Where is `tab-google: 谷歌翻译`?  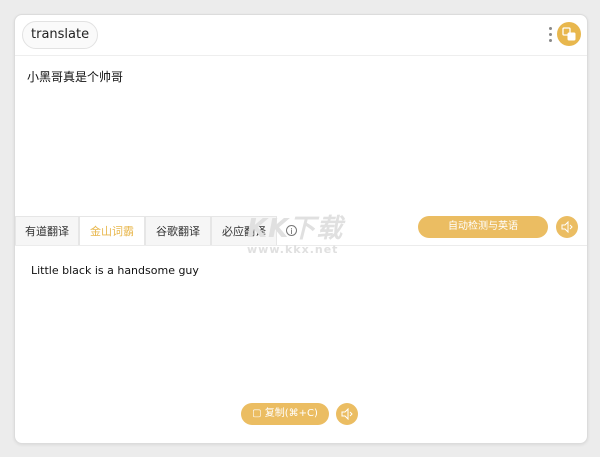 tab-google: 谷歌翻译 is located at coordinates (178, 231).